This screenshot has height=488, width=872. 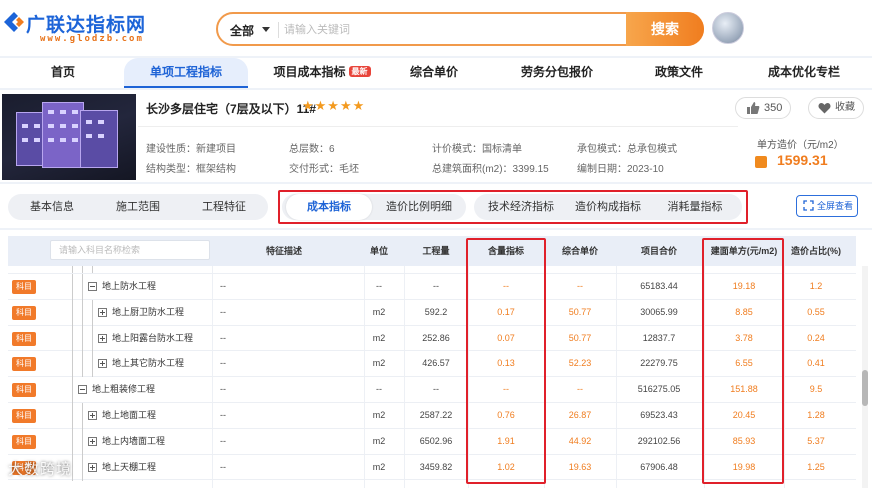 I want to click on nav-labor-quote: 劳务分包报价, so click(x=557, y=73).